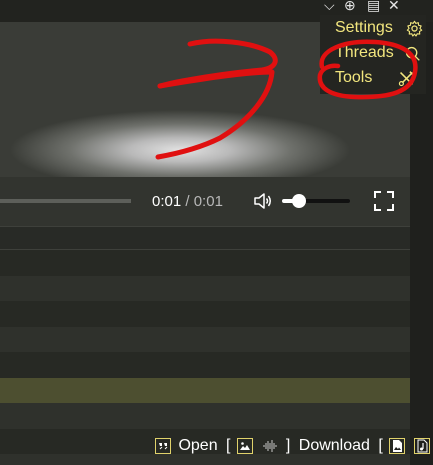 The height and width of the screenshot is (465, 433). I want to click on context-menu: Settings Threads Tools, so click(373, 54).